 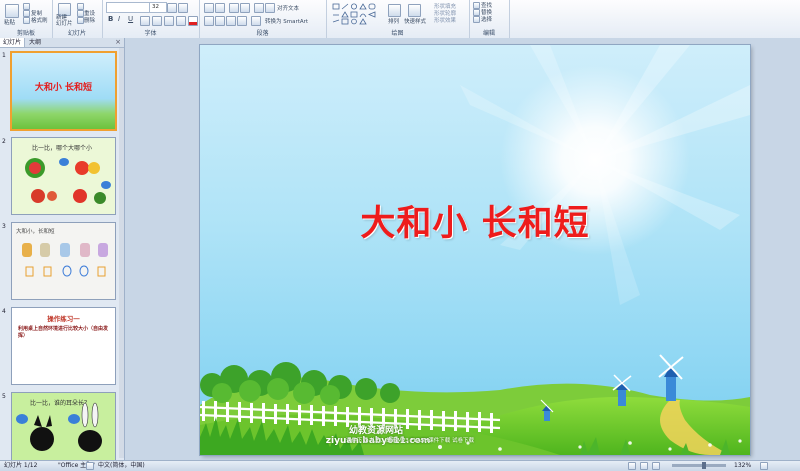 I want to click on paste-icon, so click(x=12, y=11).